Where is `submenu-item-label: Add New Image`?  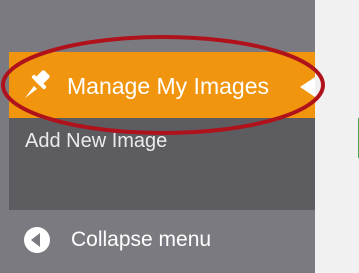
submenu-item-label: Add New Image is located at coordinates (96, 141).